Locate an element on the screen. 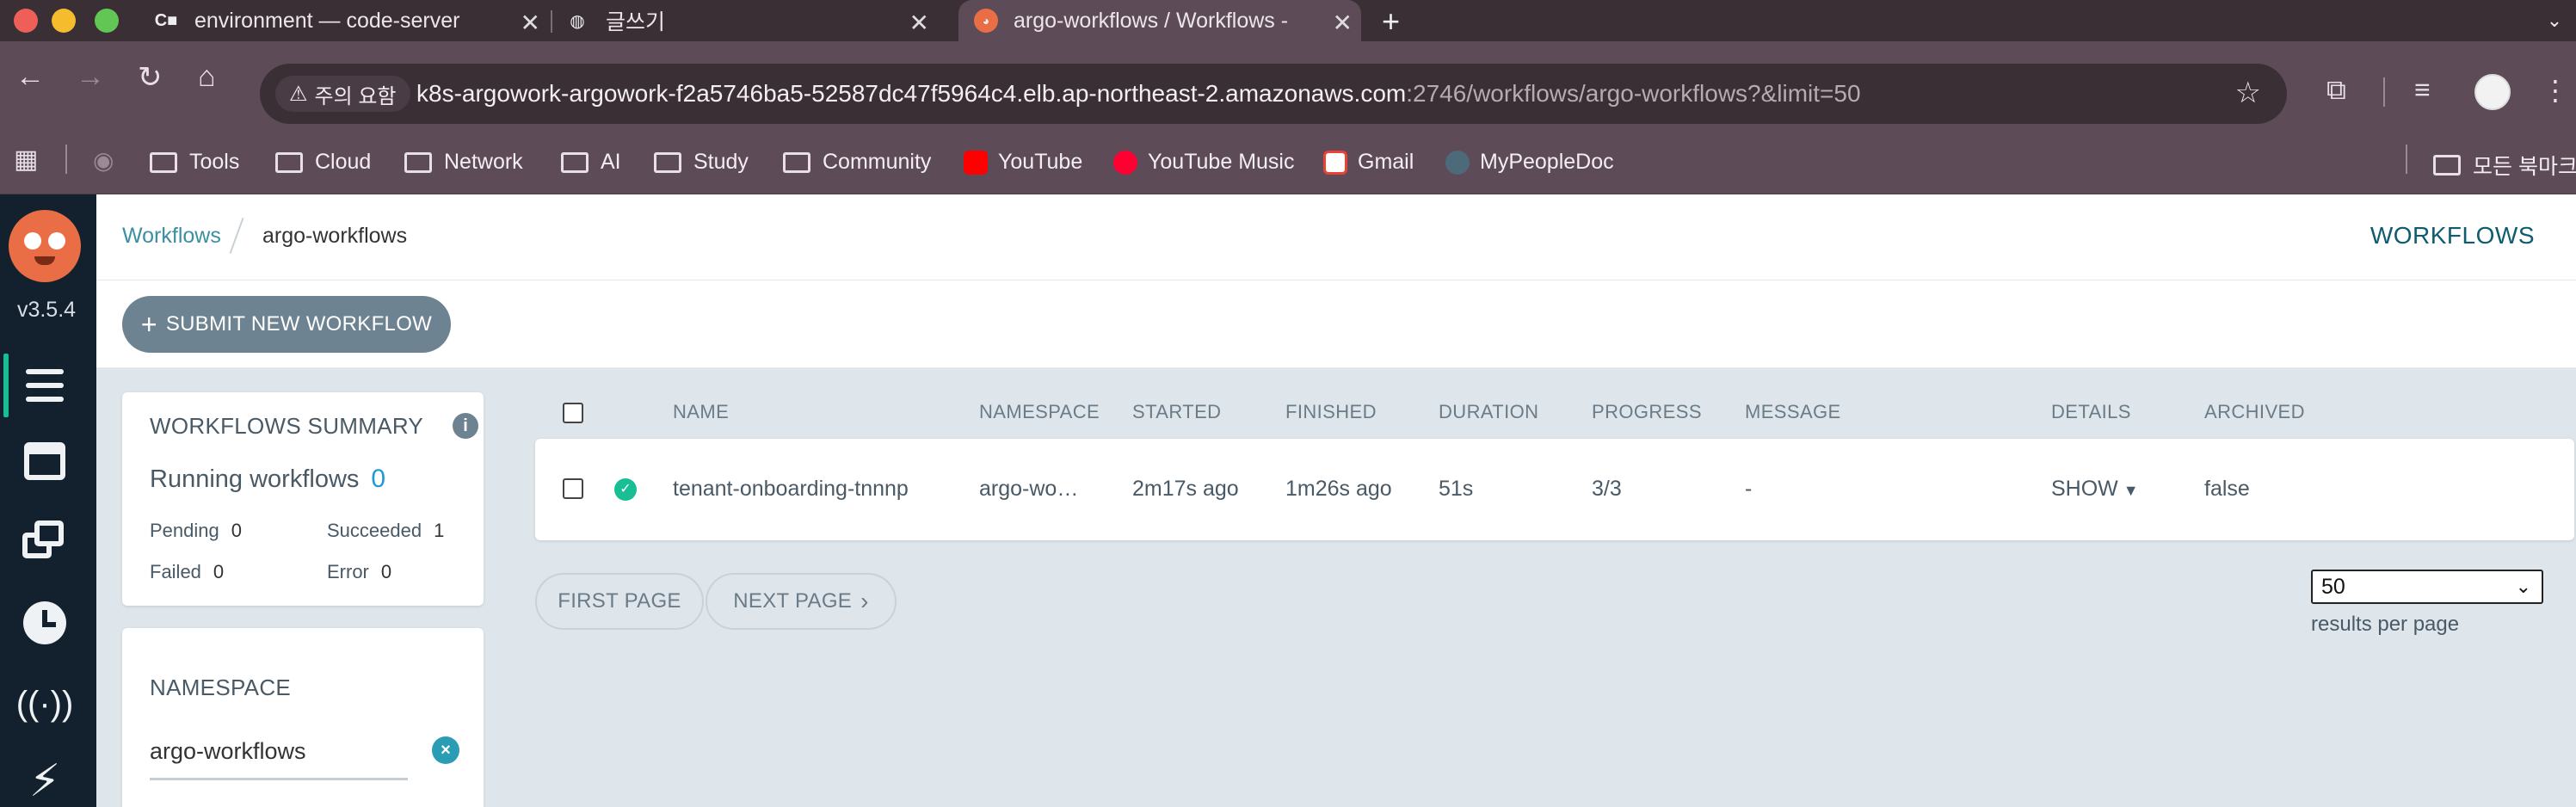 The height and width of the screenshot is (807, 2576). stat-label: Error is located at coordinates (348, 571).